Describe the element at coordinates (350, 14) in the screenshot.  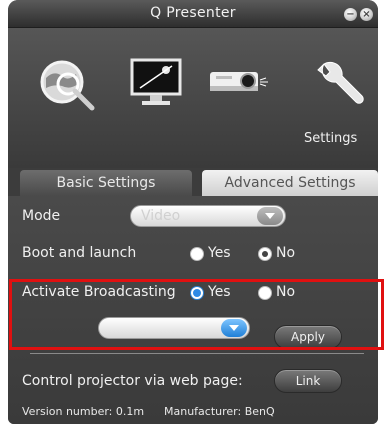
I see `minimize-icon: −` at that location.